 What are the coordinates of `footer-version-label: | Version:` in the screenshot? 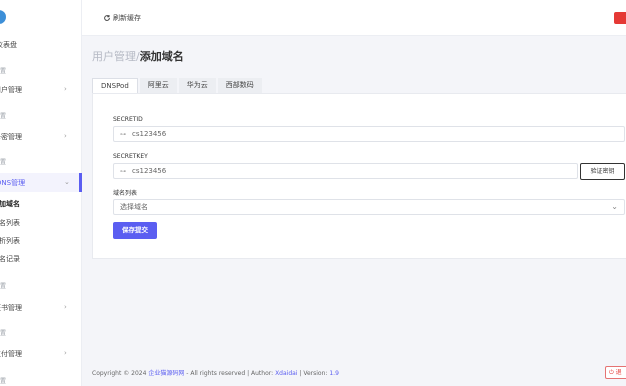 It's located at (313, 373).